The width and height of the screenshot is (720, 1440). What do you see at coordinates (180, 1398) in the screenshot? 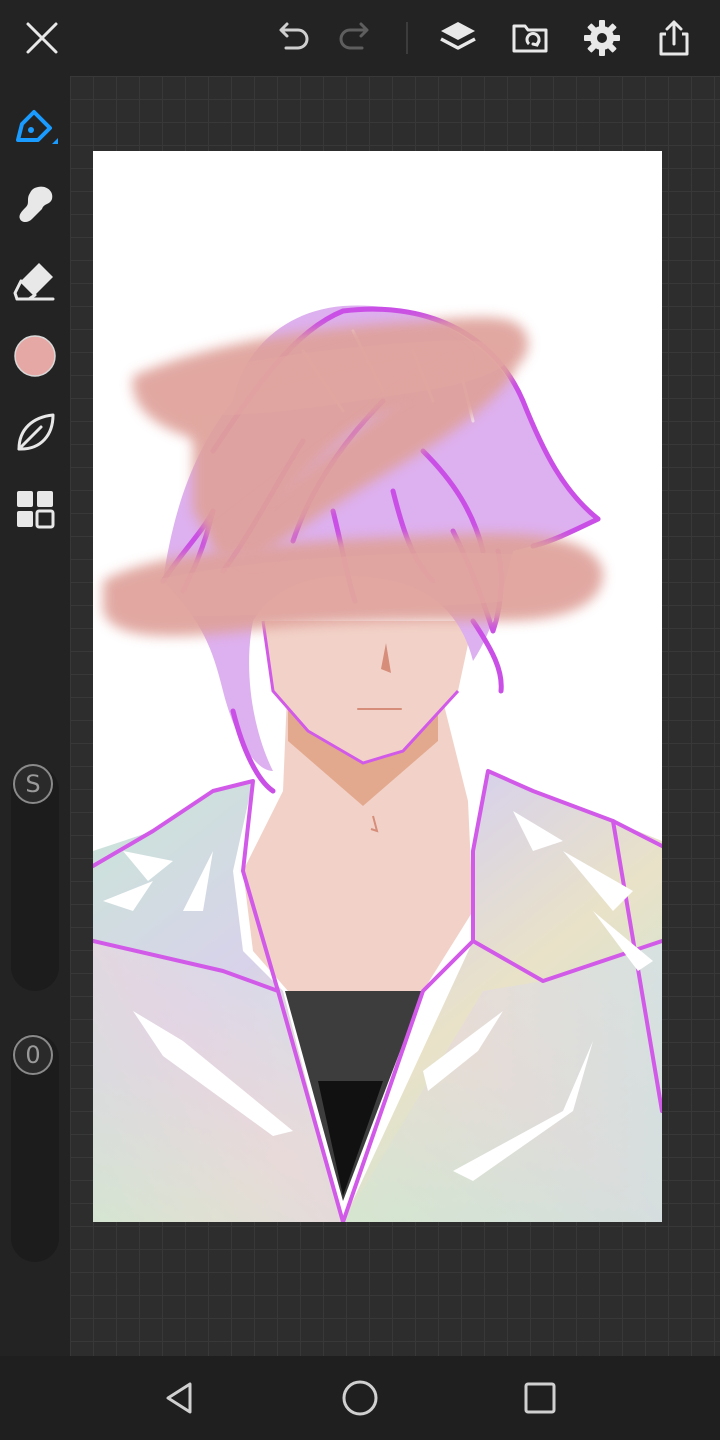
I see `back-icon` at bounding box center [180, 1398].